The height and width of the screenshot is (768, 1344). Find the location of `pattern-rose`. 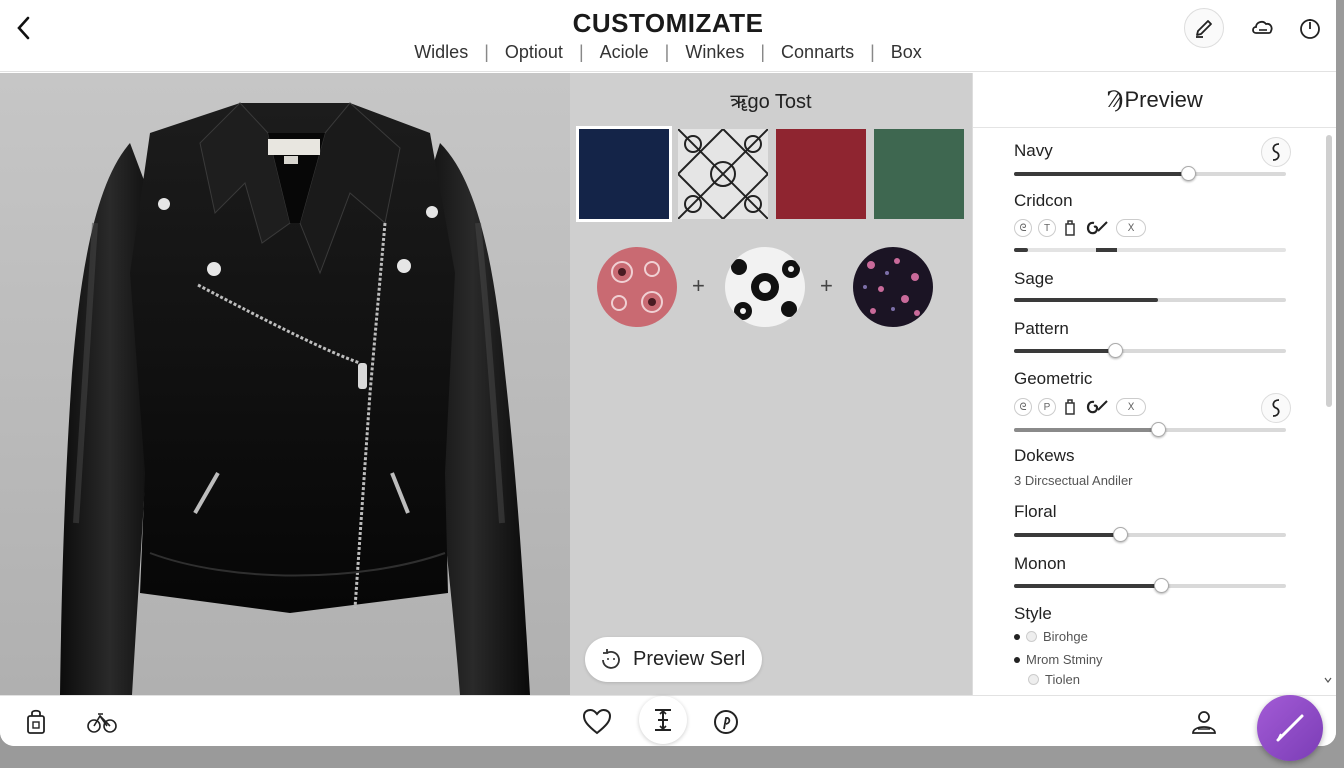

pattern-rose is located at coordinates (637, 287).